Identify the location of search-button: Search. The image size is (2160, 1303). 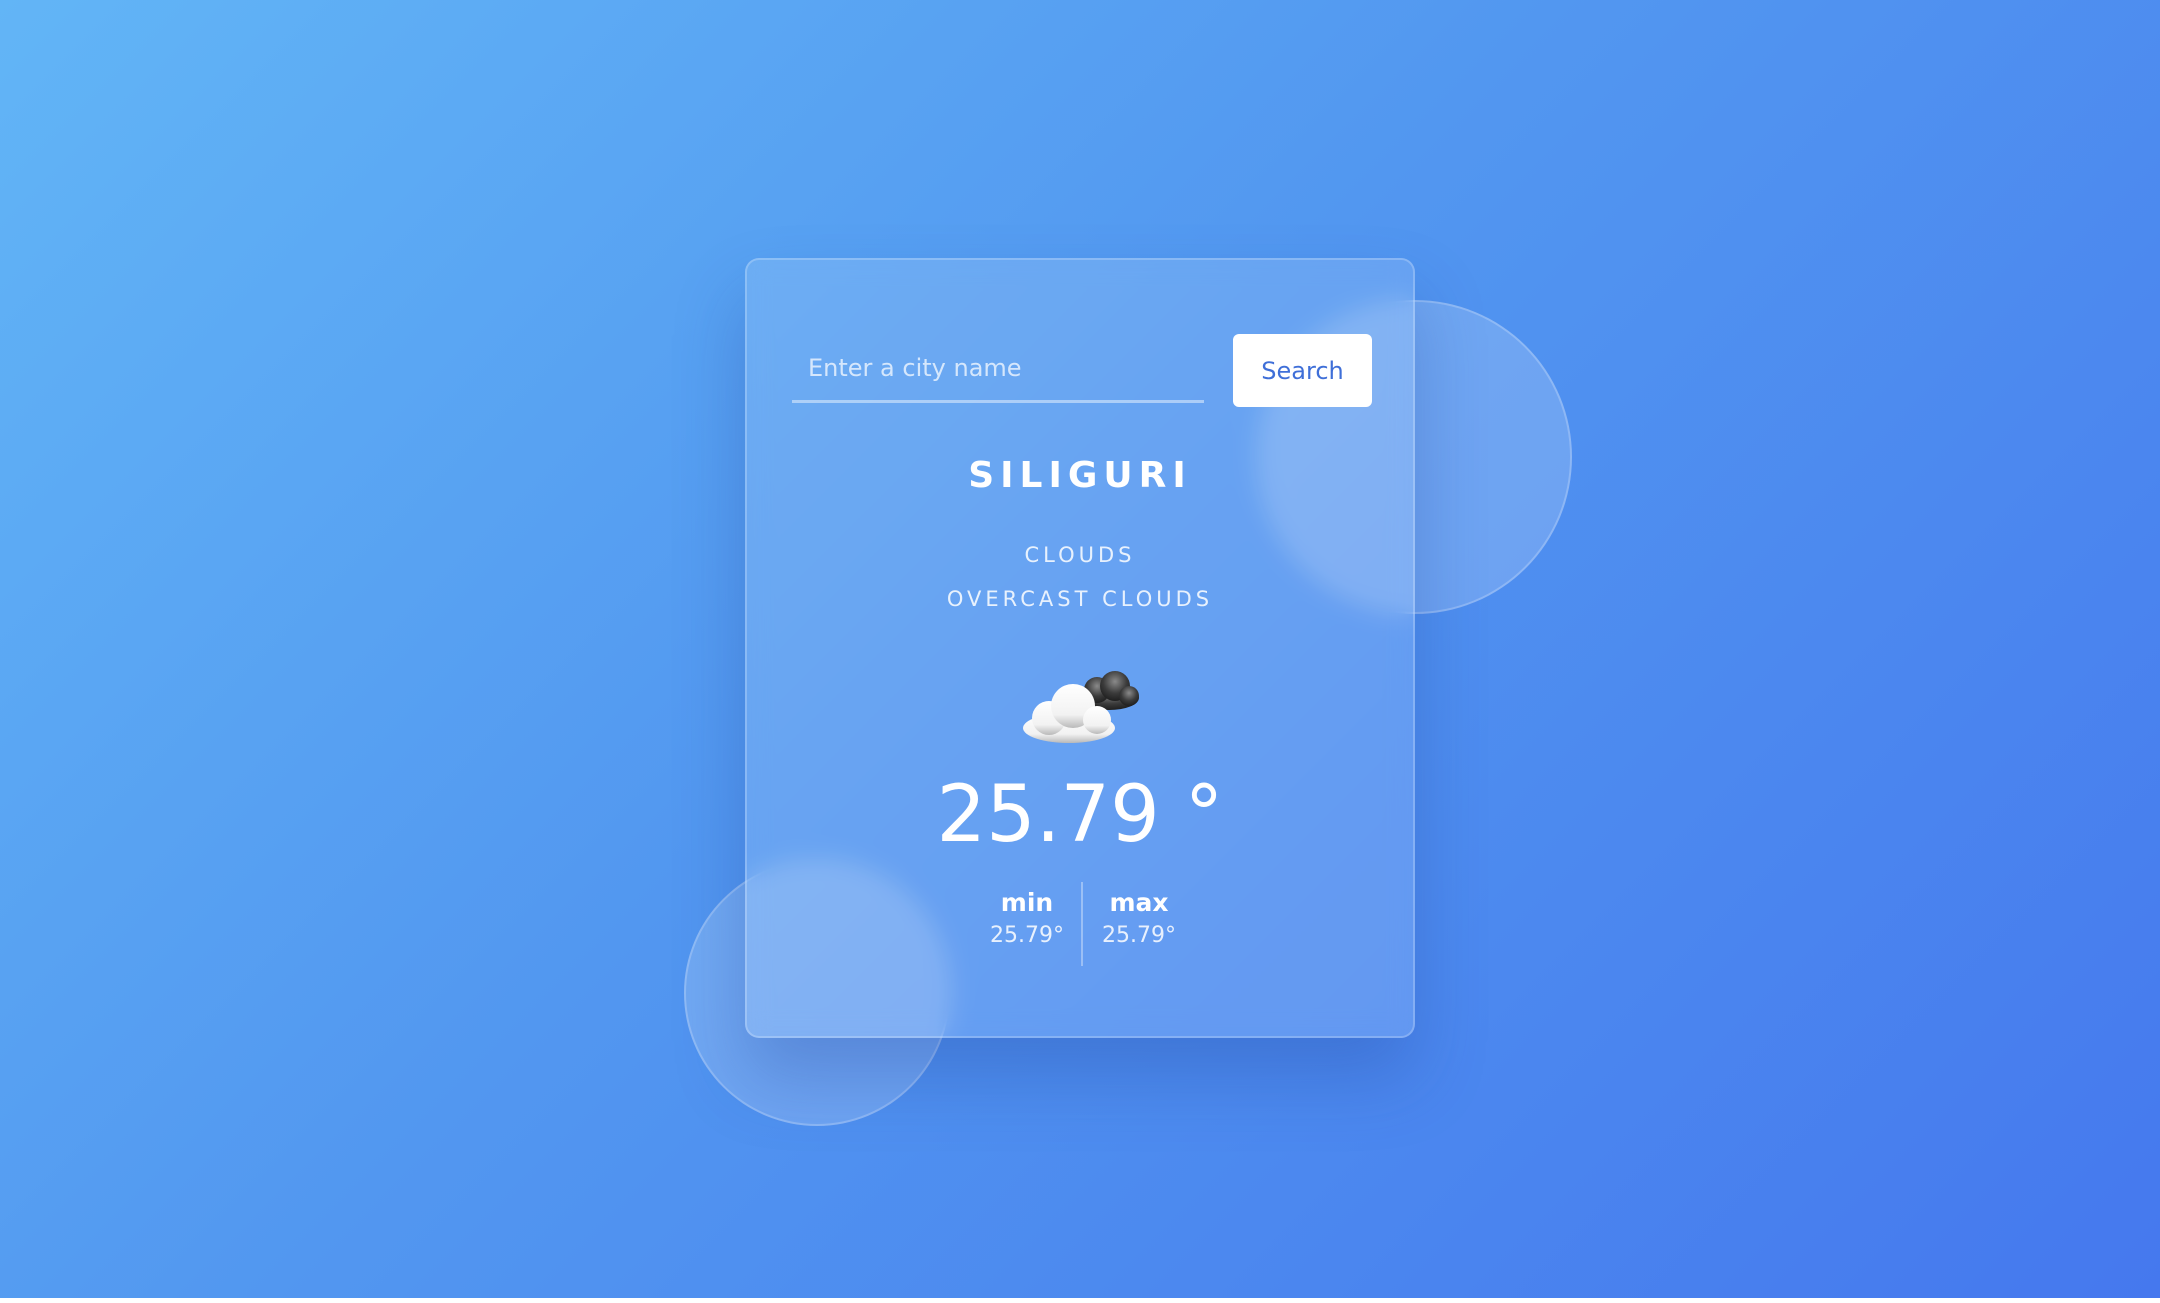
(1302, 370).